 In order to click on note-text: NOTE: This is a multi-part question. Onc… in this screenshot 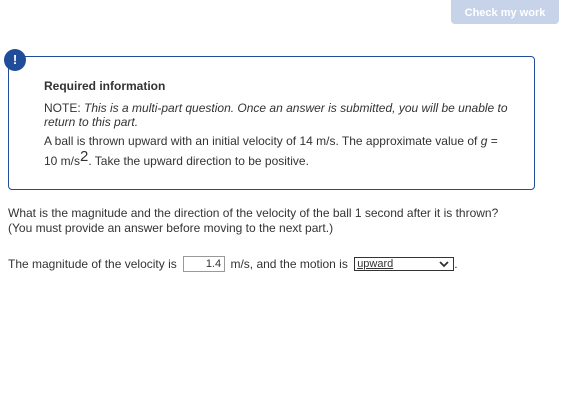, I will do `click(279, 115)`.